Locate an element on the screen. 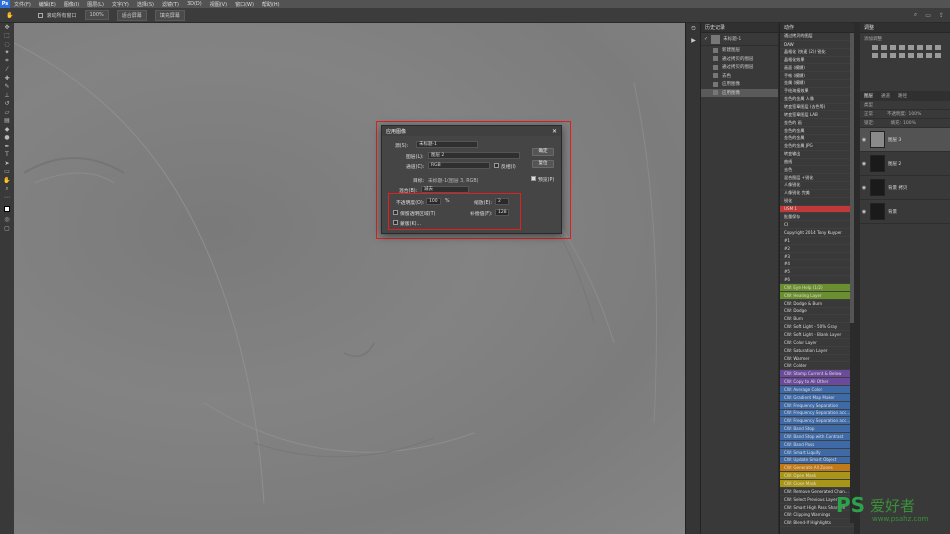 Image resolution: width=950 pixels, height=534 pixels. gradient-map-icon is located at coordinates (929, 55).